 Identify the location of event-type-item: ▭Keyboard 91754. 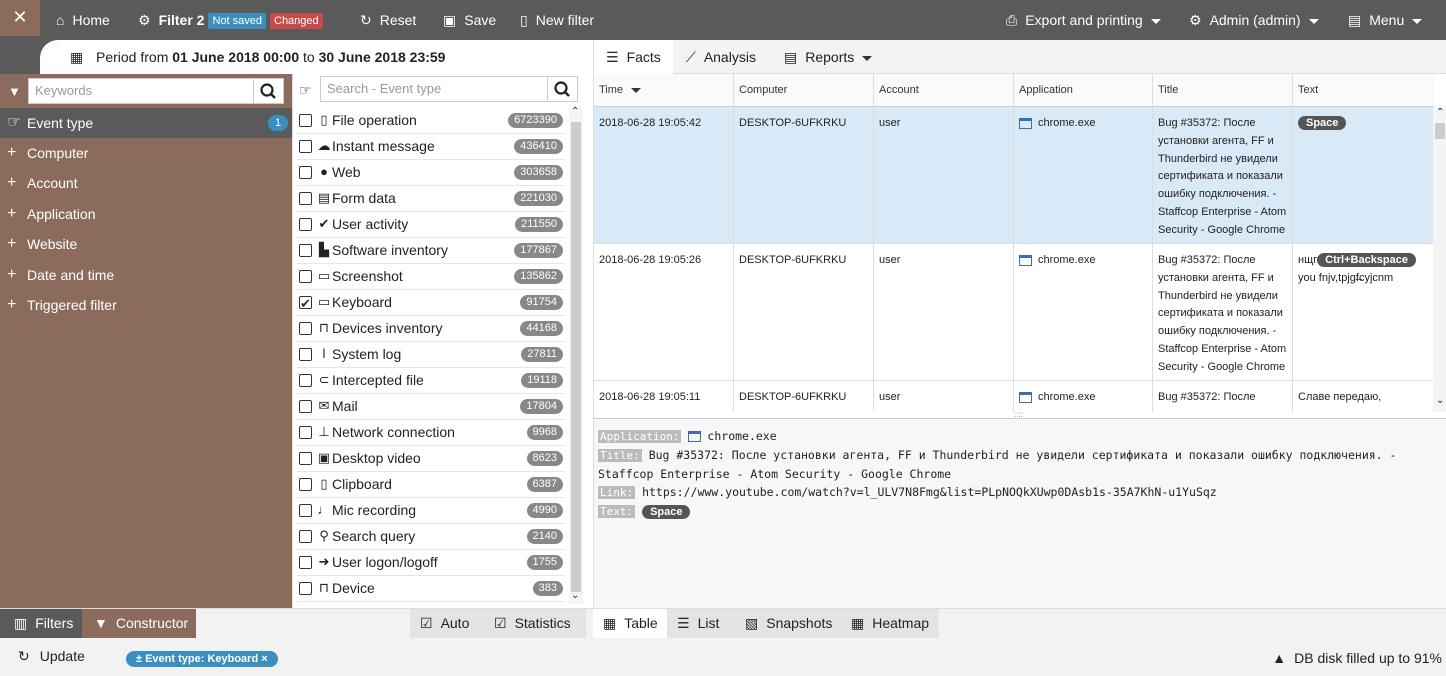
(431, 303).